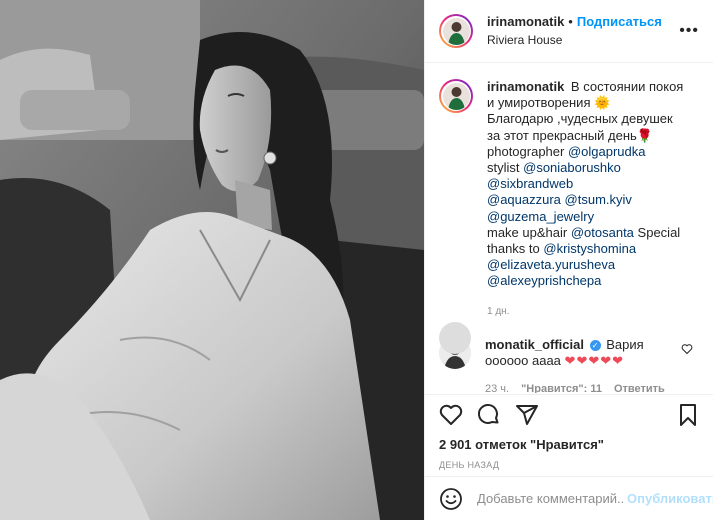 The width and height of the screenshot is (713, 520). I want to click on commenter-username: monatik_official, so click(534, 344).